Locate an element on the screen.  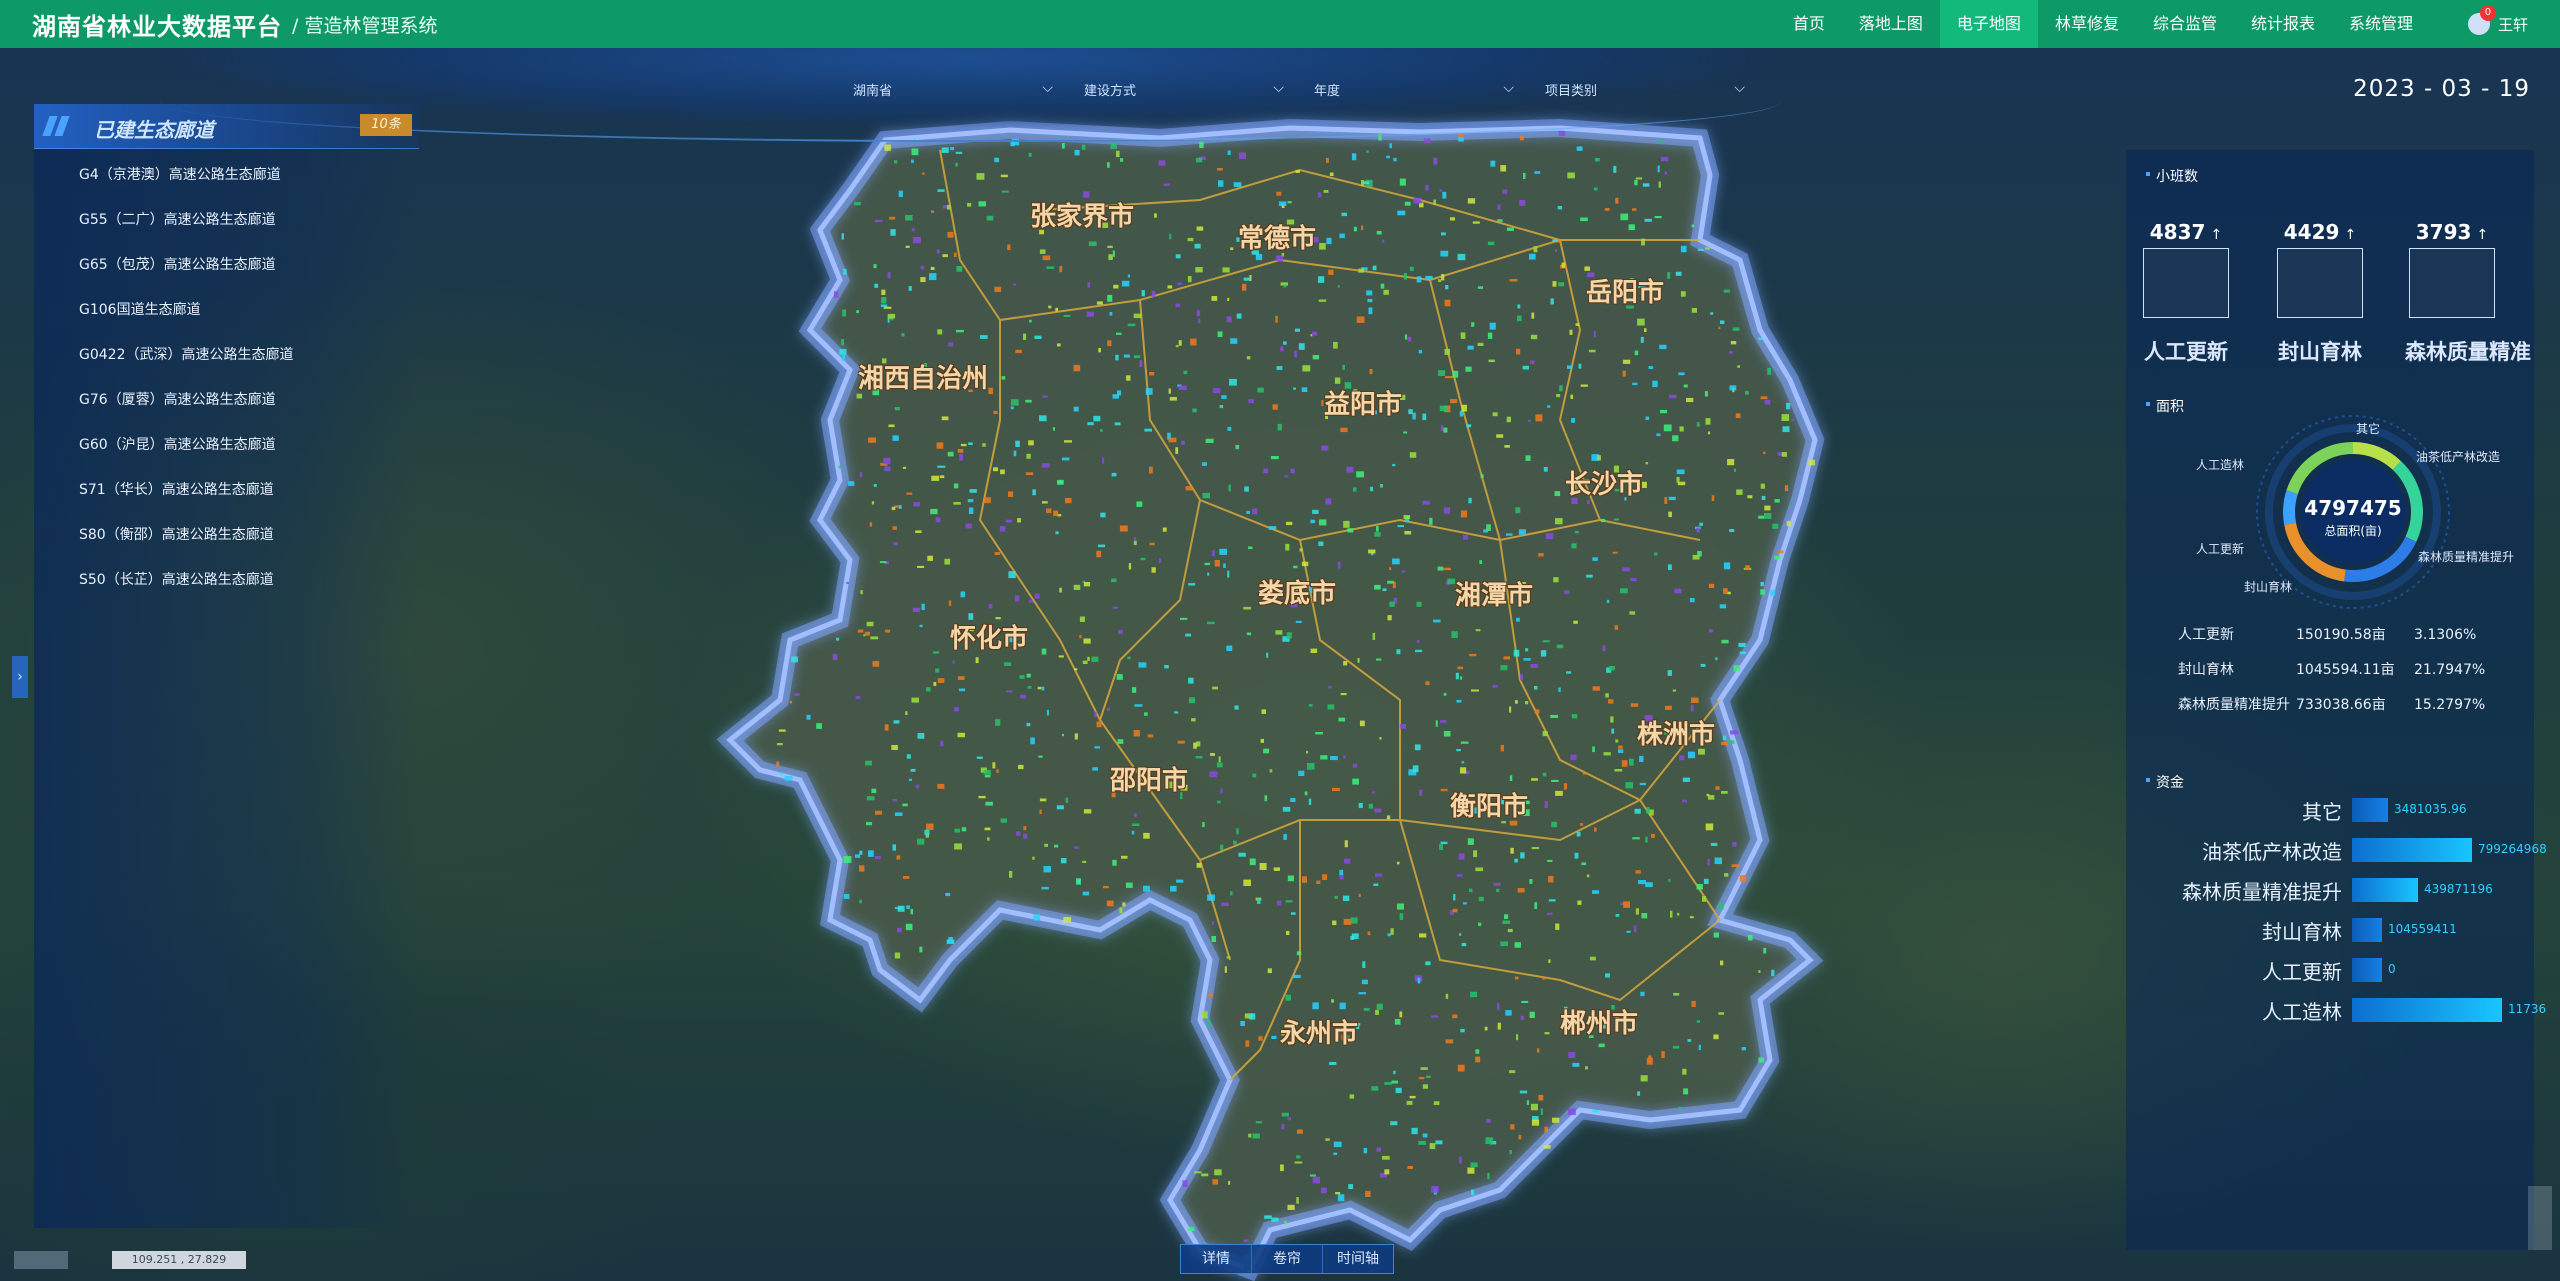
city-label: 怀化市 is located at coordinates (989, 639).